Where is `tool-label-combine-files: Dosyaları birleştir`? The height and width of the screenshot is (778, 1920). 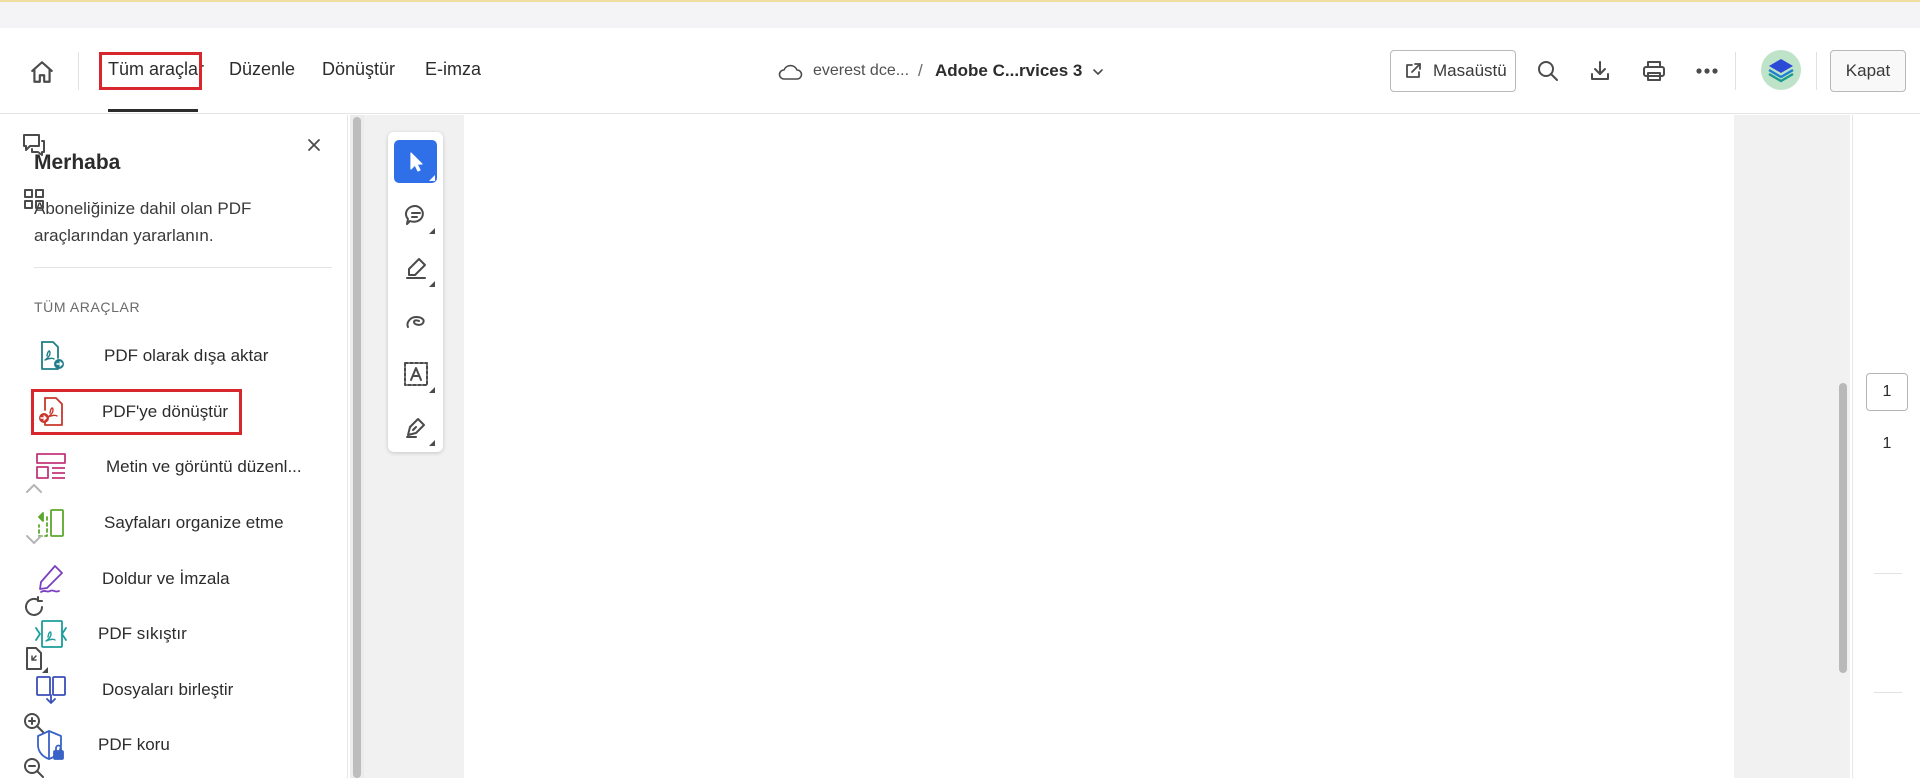 tool-label-combine-files: Dosyaları birleştir is located at coordinates (168, 689).